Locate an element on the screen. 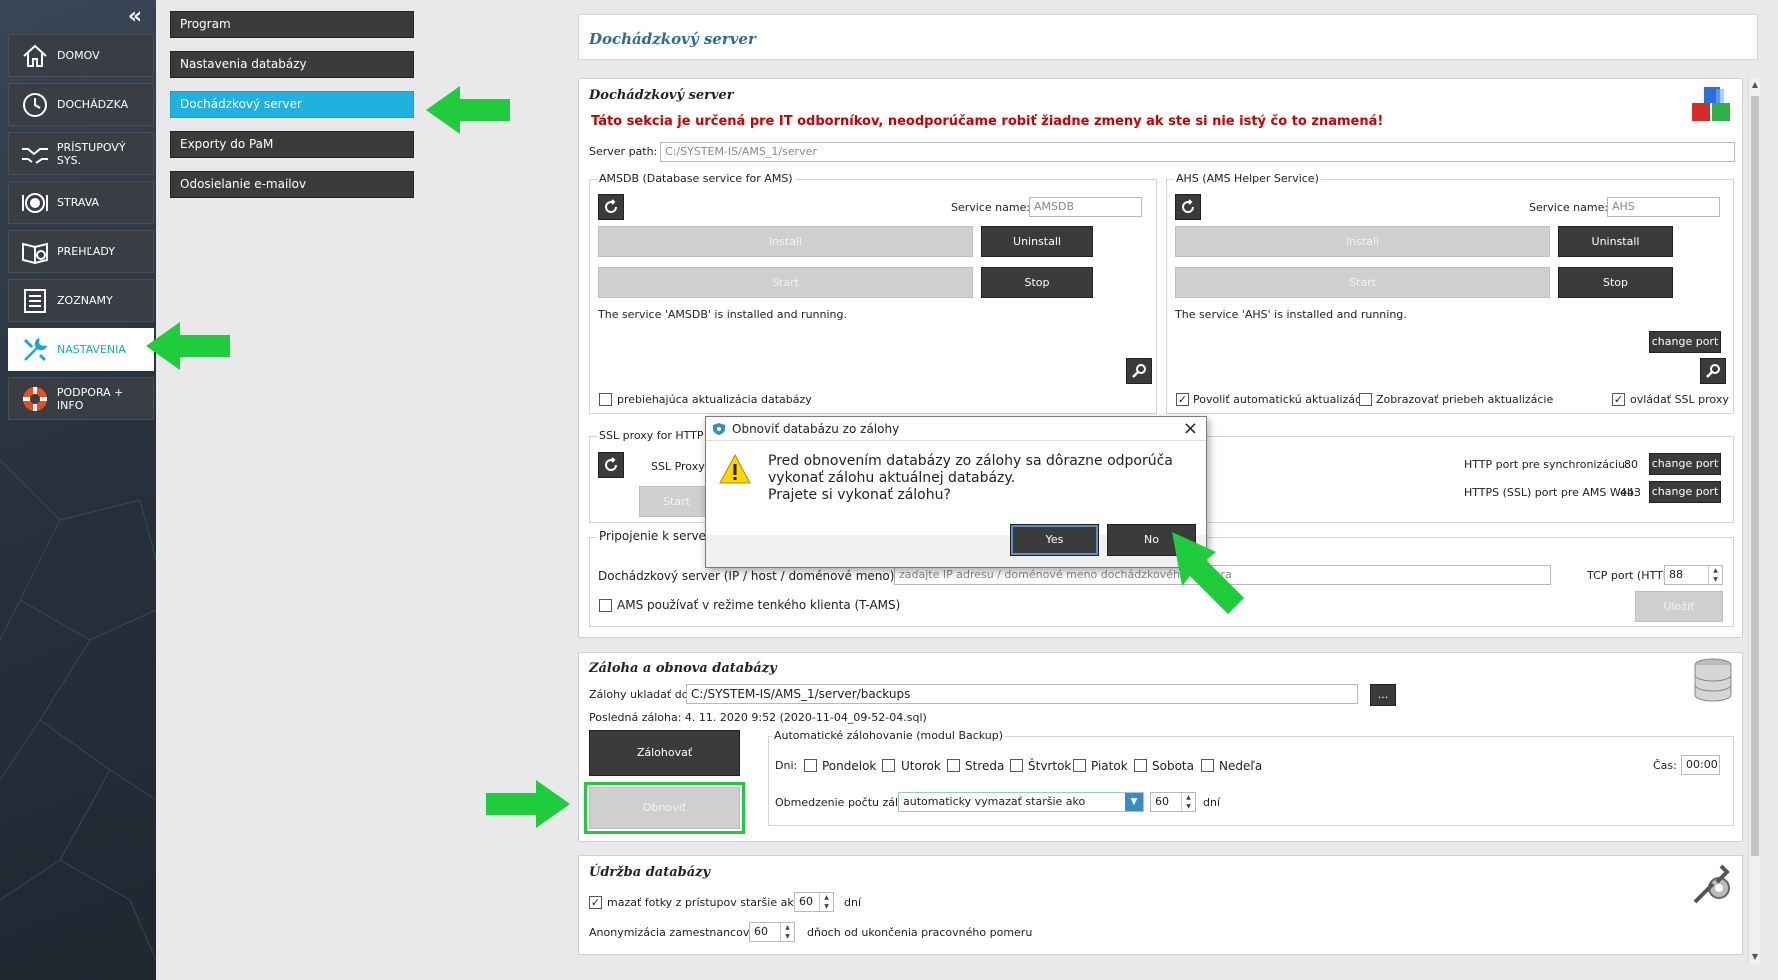 This screenshot has height=980, width=1778. scroll-up-icon: ▲ is located at coordinates (1755, 85).